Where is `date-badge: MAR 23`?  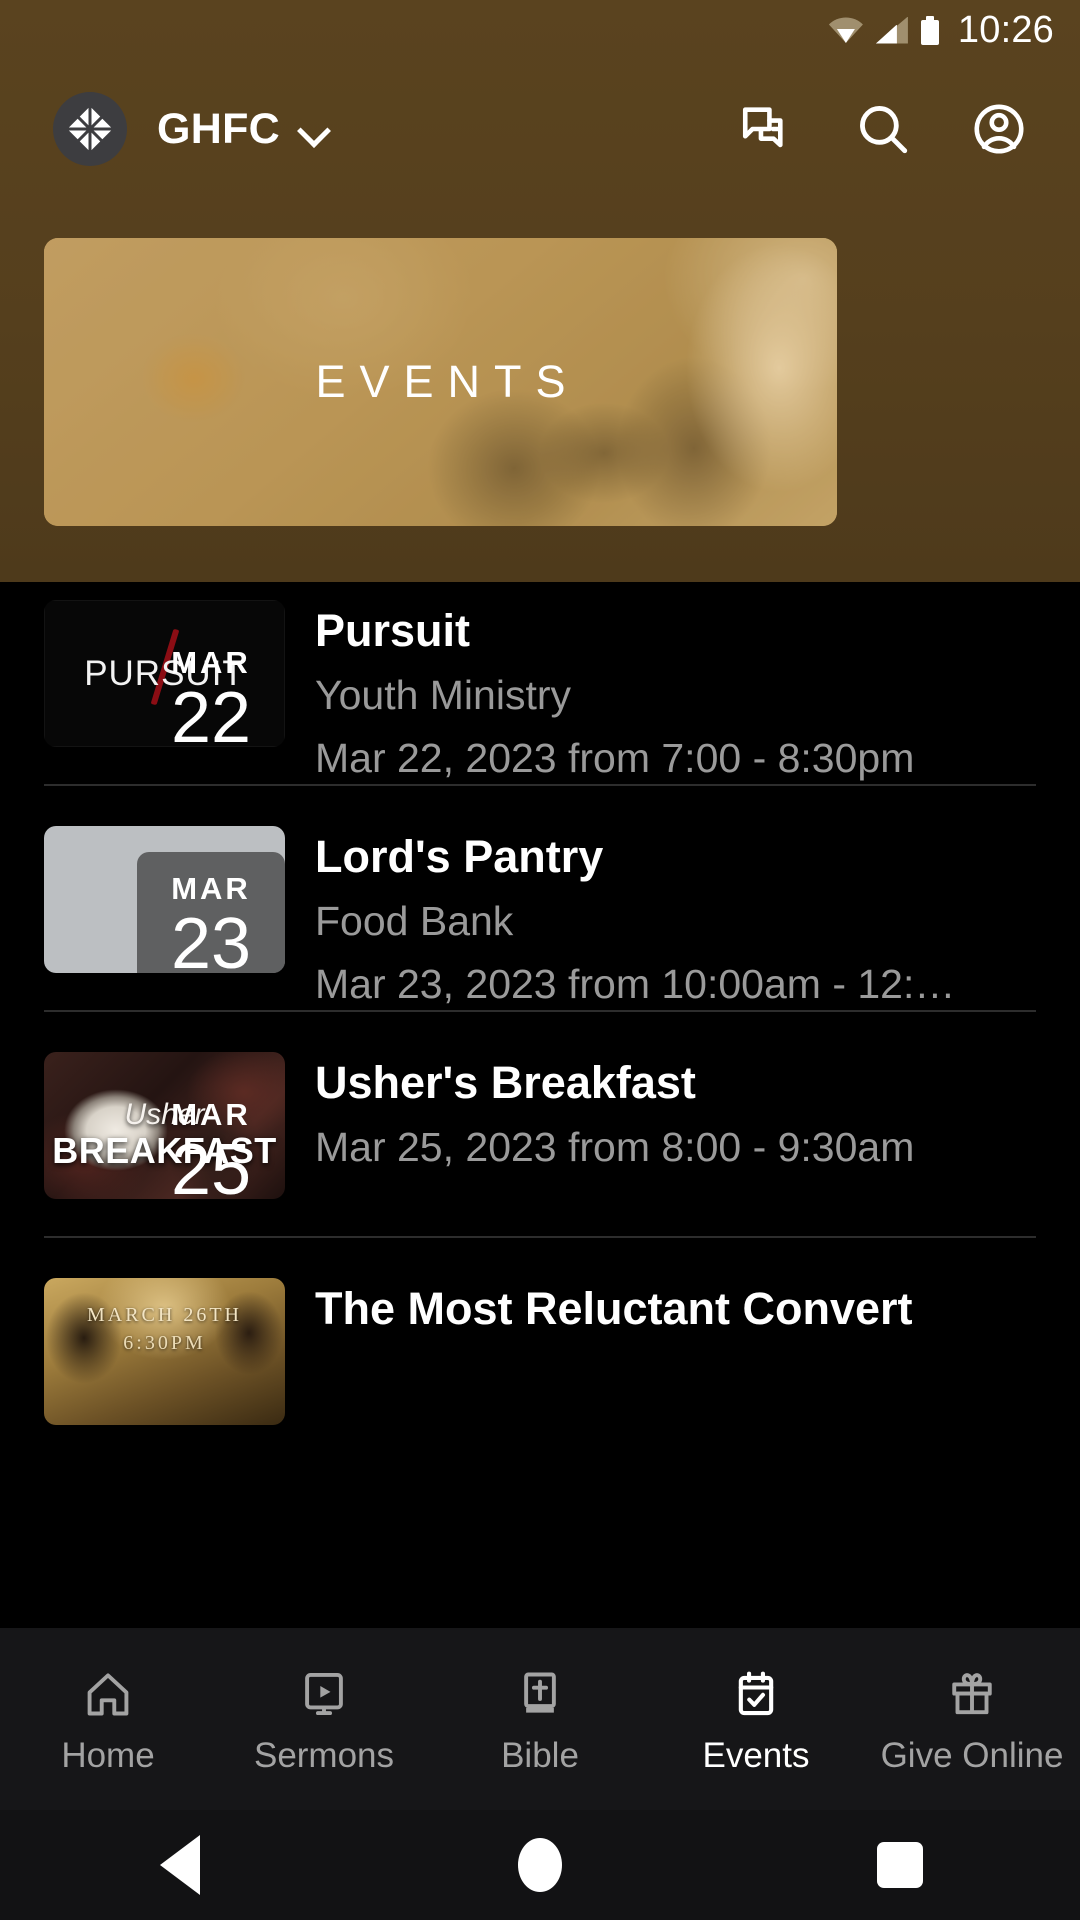
date-badge: MAR 23 is located at coordinates (211, 912).